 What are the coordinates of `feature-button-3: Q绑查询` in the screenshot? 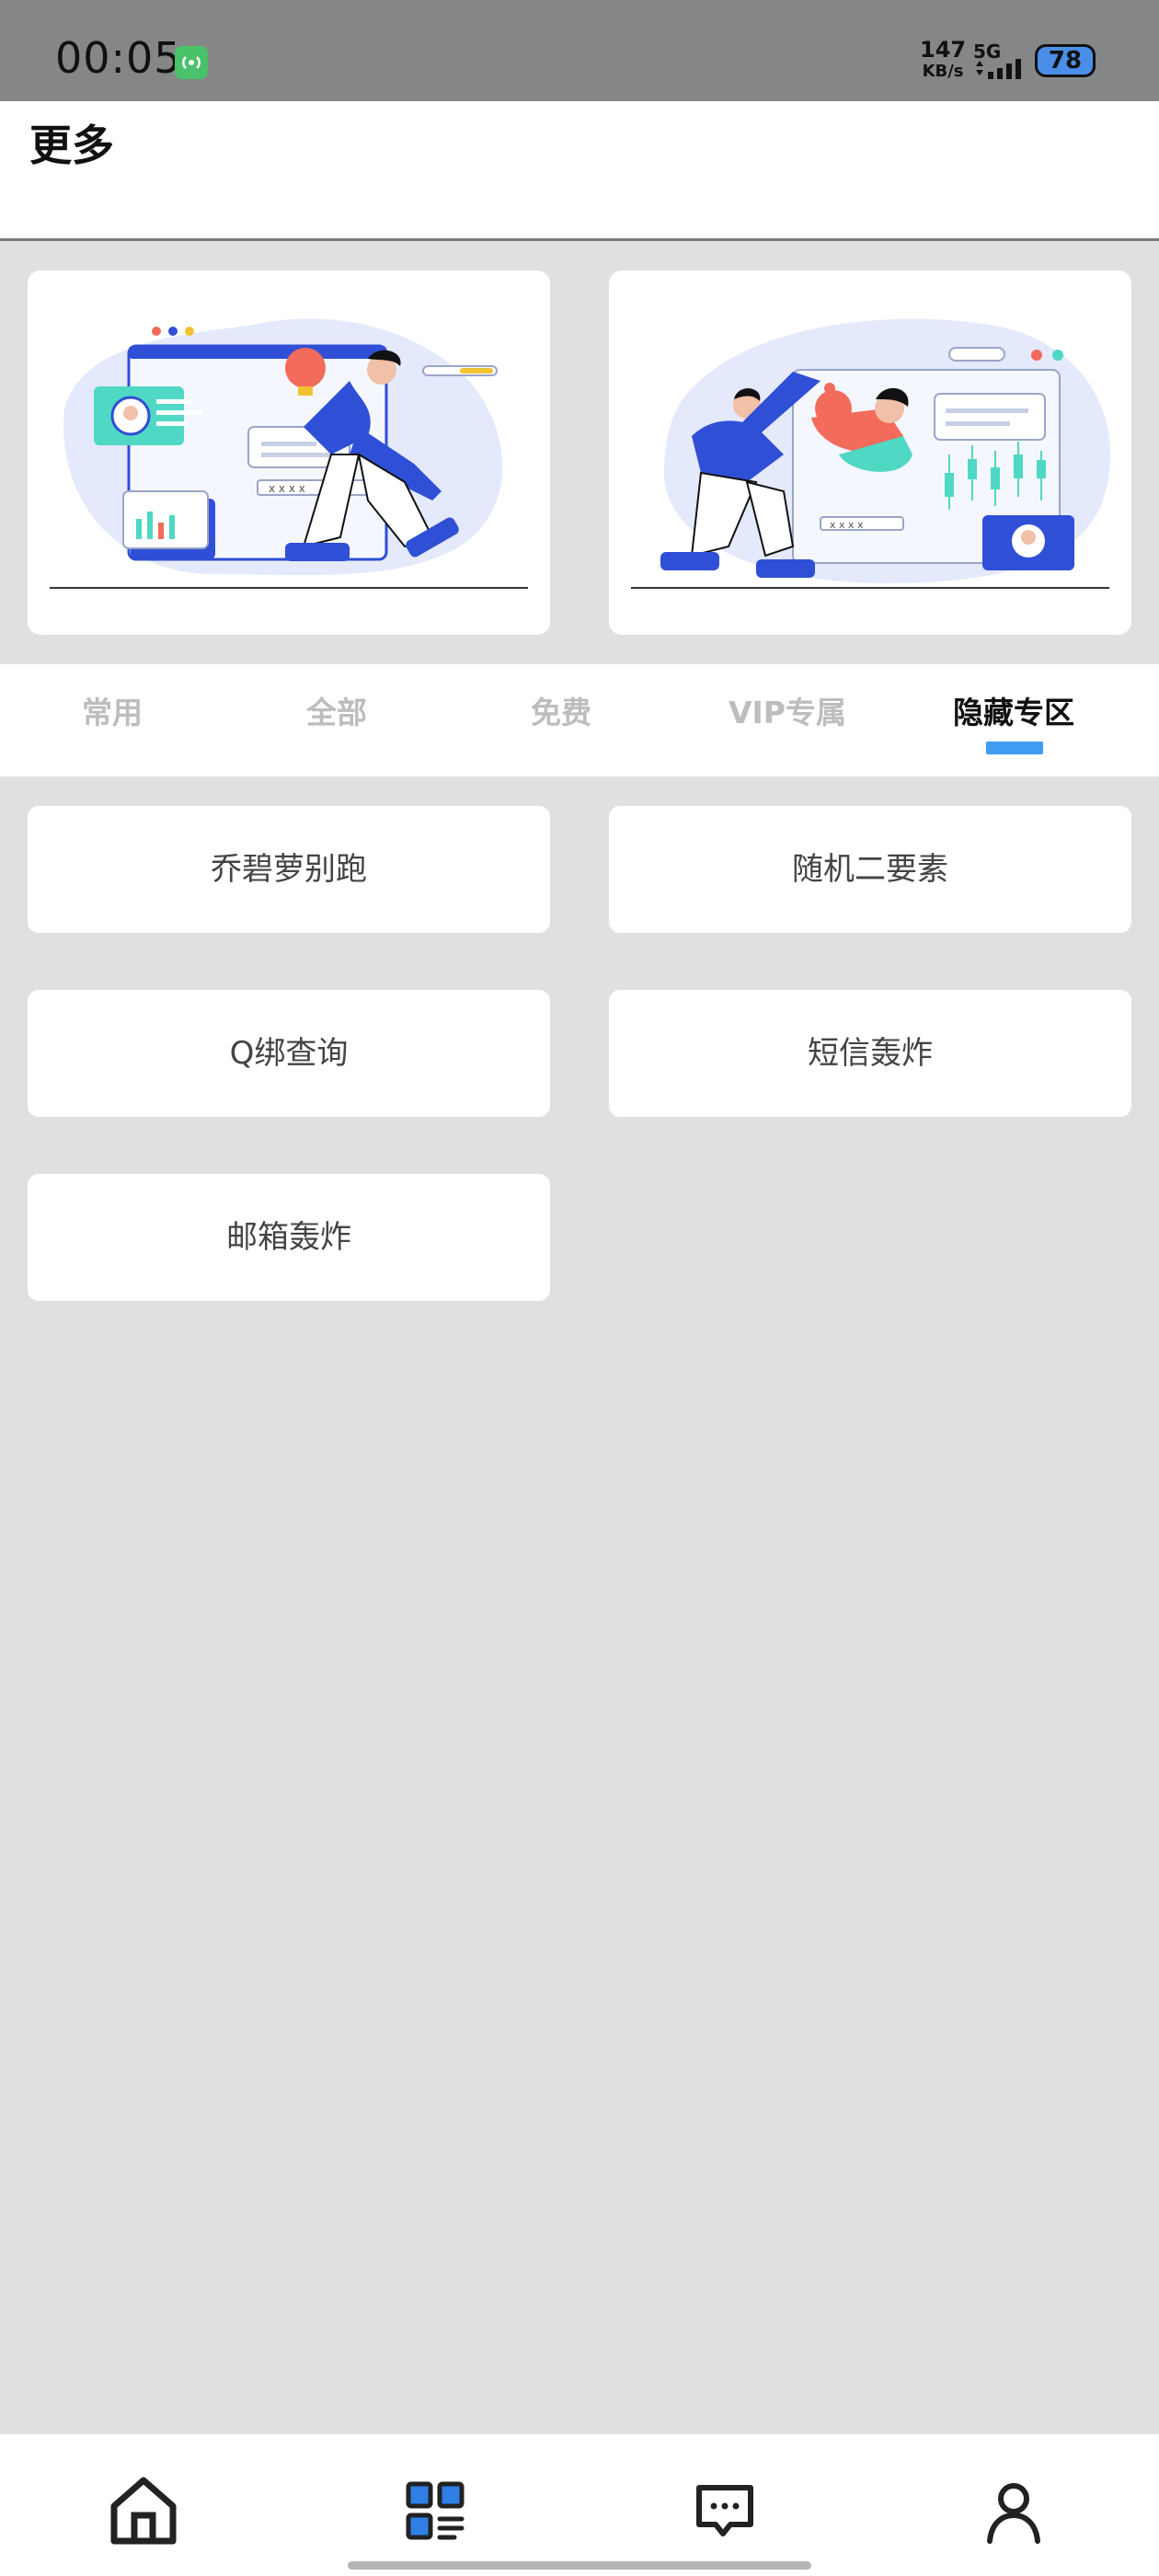 It's located at (289, 1053).